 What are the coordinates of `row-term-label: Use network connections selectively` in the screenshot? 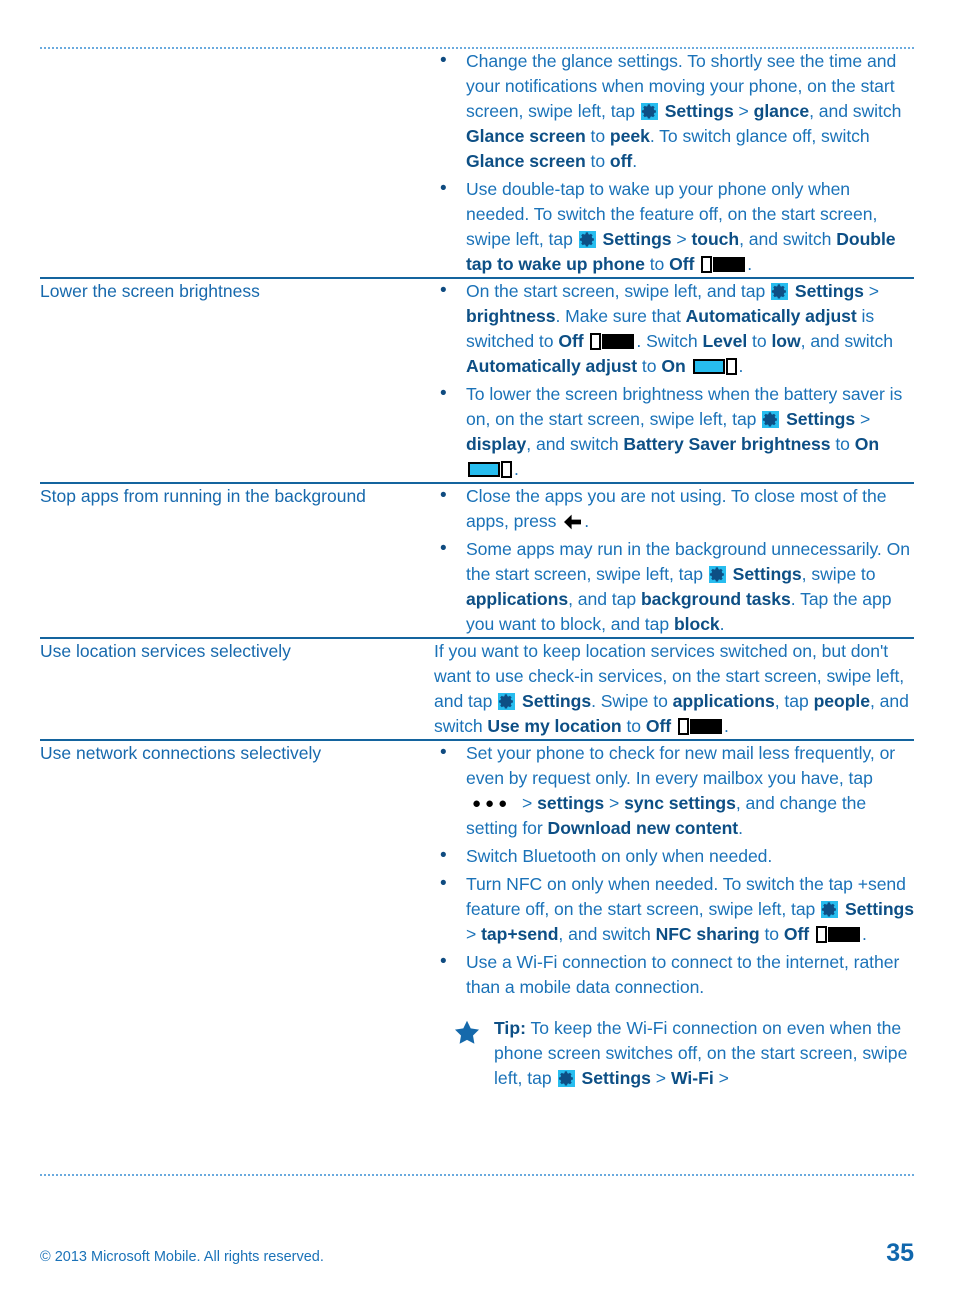 It's located at (181, 753).